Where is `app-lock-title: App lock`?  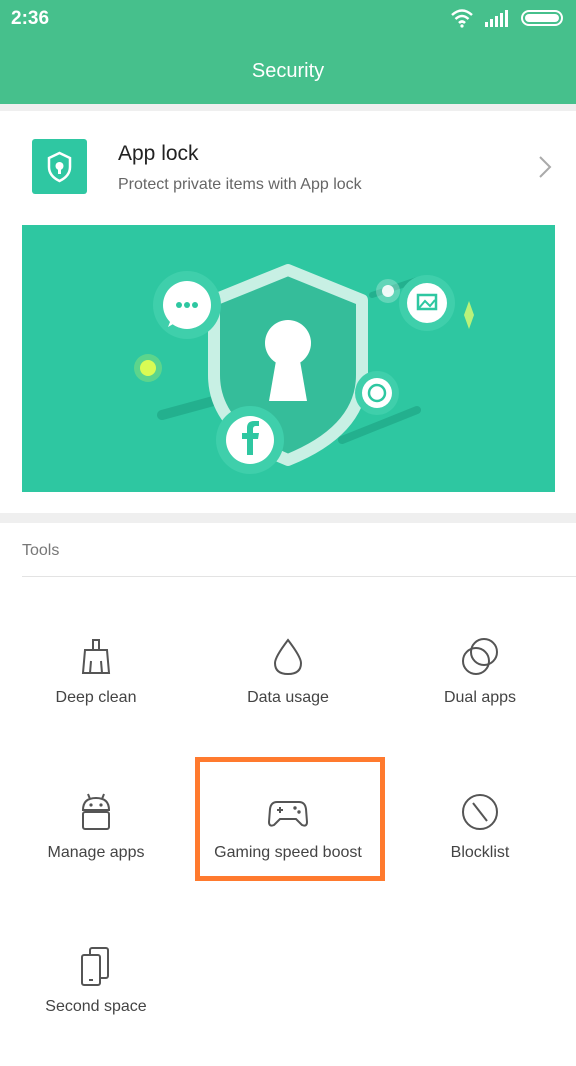
app-lock-title: App lock is located at coordinates (158, 153).